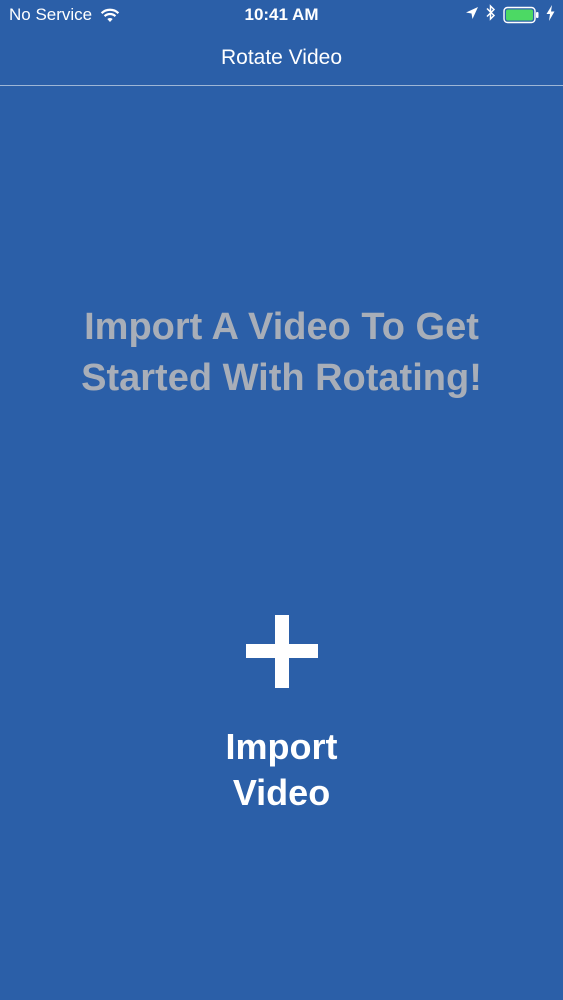 Image resolution: width=563 pixels, height=1000 pixels. I want to click on page-title: Rotate Video, so click(281, 57).